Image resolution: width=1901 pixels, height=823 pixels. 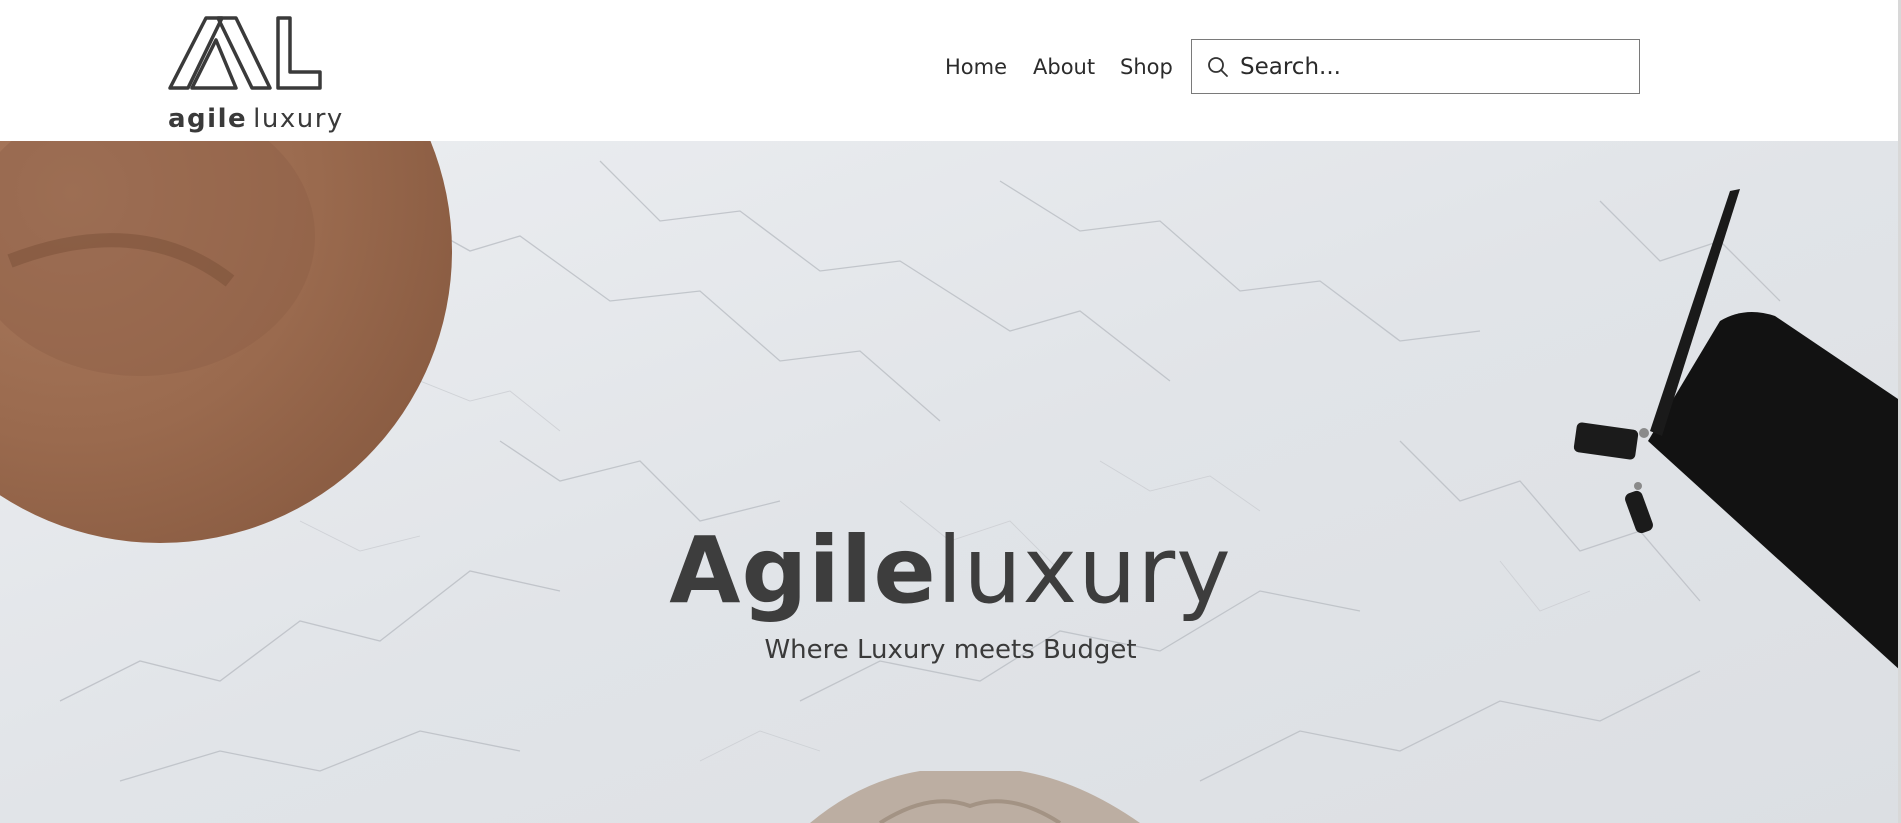 I want to click on nav-item-about: About, so click(x=1064, y=67).